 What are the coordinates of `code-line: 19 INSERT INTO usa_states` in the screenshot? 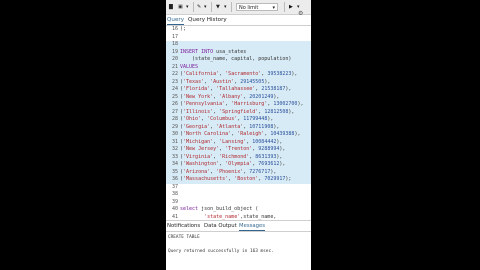 It's located at (238, 52).